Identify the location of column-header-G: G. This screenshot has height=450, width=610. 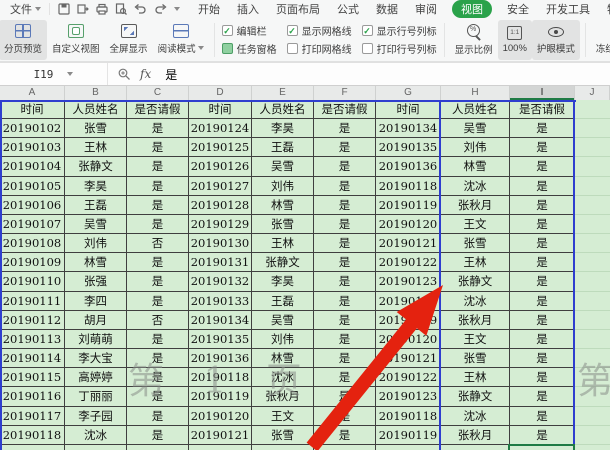
(408, 93).